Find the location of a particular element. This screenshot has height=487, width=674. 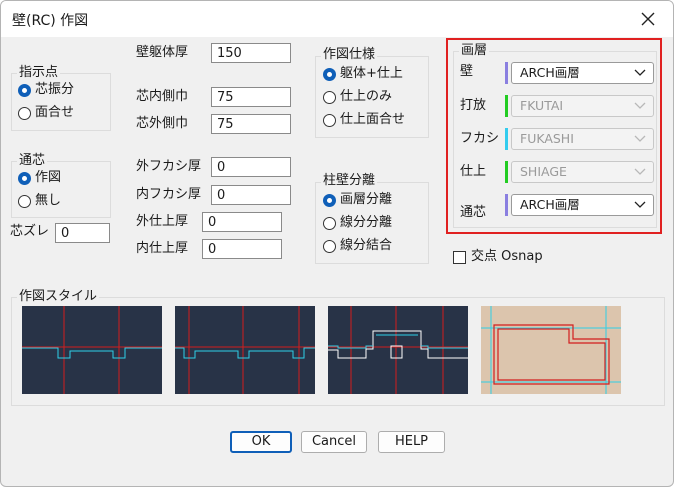

radio-point-core: 芯振分 is located at coordinates (46, 90).